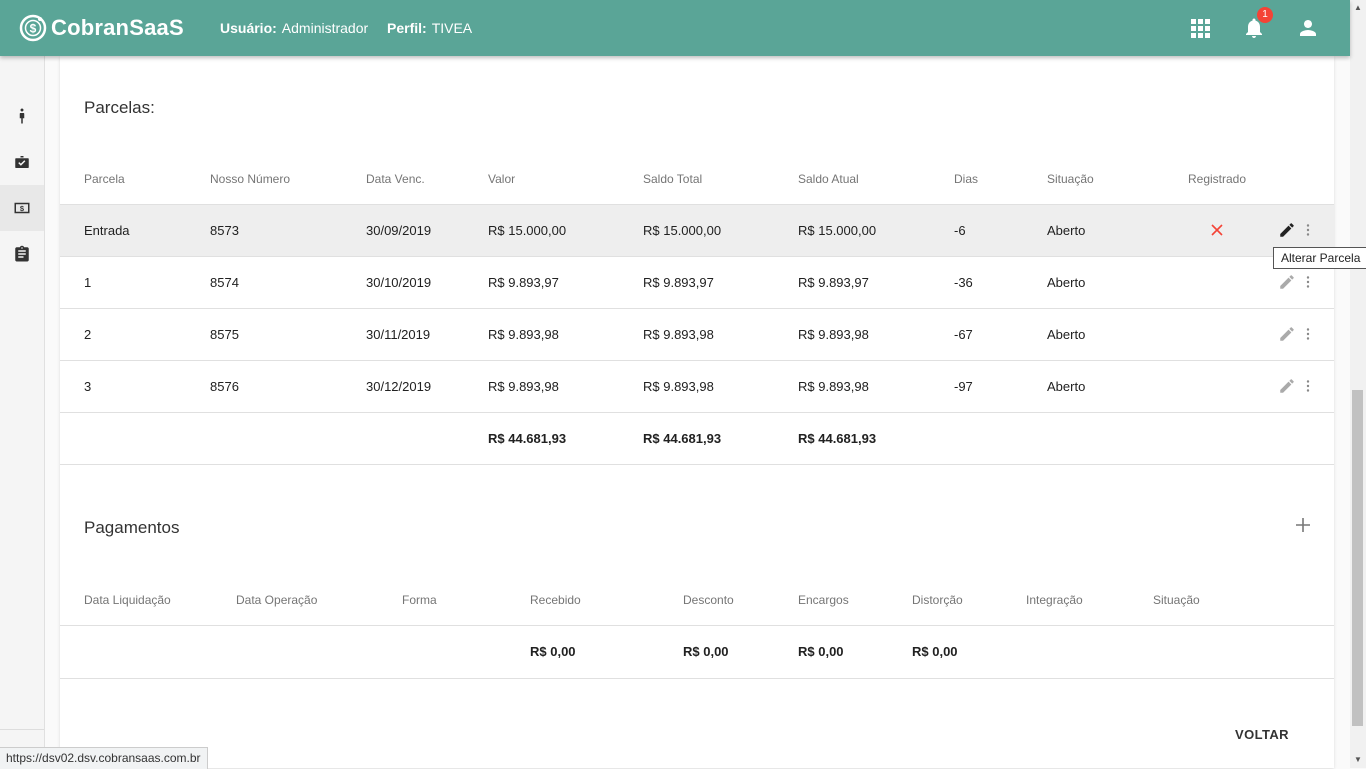  Describe the element at coordinates (88, 334) in the screenshot. I see `cell-parcela: 2` at that location.